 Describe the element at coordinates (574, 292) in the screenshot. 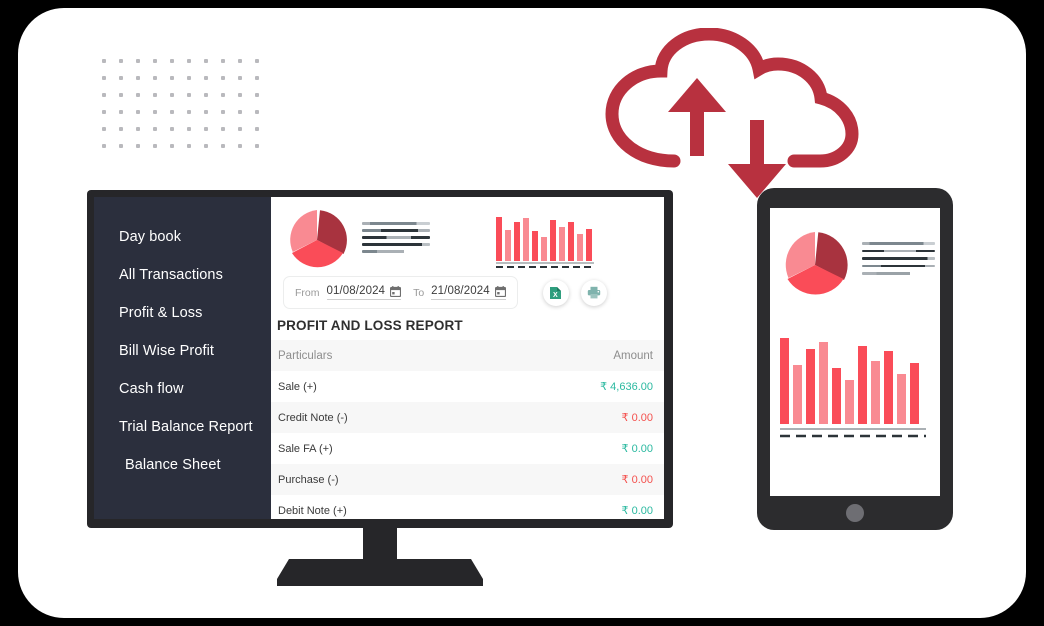

I see `report-action-buttons: X` at that location.